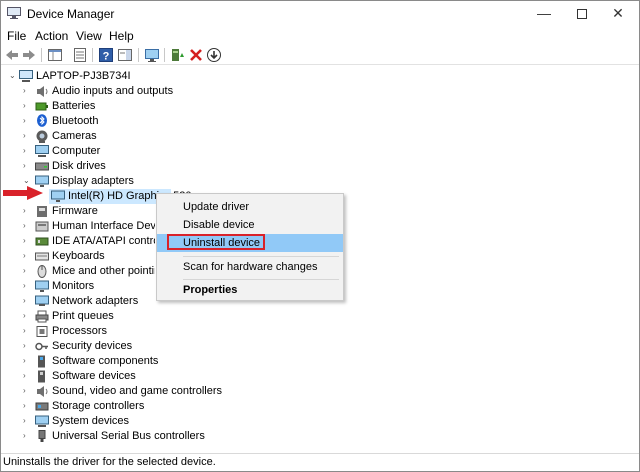 The height and width of the screenshot is (472, 640). Describe the element at coordinates (250, 207) in the screenshot. I see `menu-item-update-driver: Update driver` at that location.